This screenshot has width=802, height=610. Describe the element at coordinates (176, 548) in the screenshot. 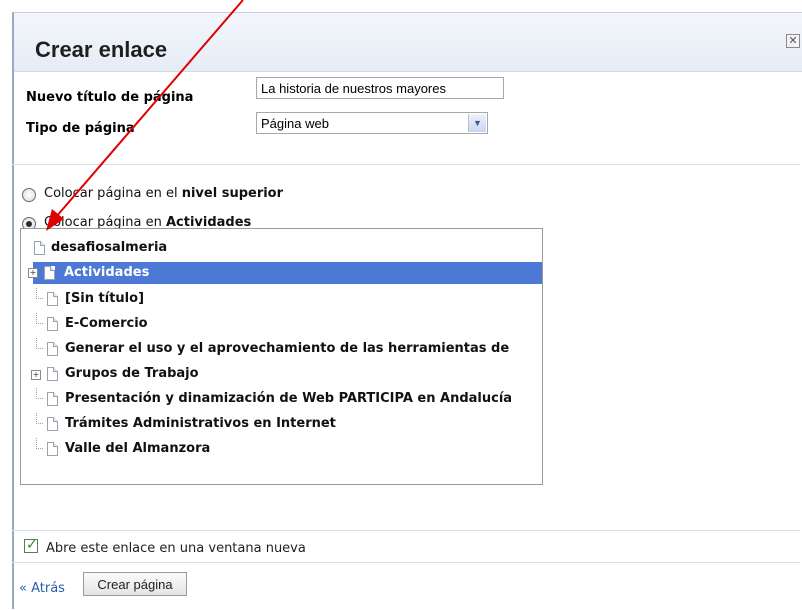

I see `new-window-label: Abre este enlace en una ventana nueva` at that location.